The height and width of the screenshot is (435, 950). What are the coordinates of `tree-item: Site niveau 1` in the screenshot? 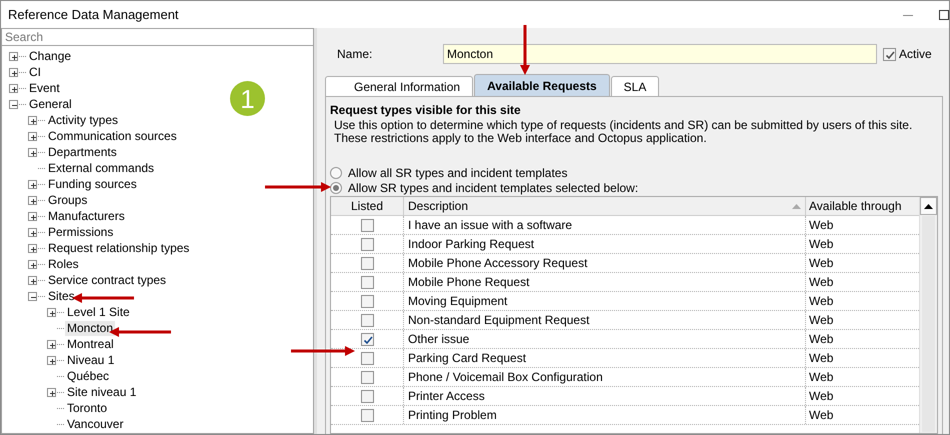 It's located at (101, 392).